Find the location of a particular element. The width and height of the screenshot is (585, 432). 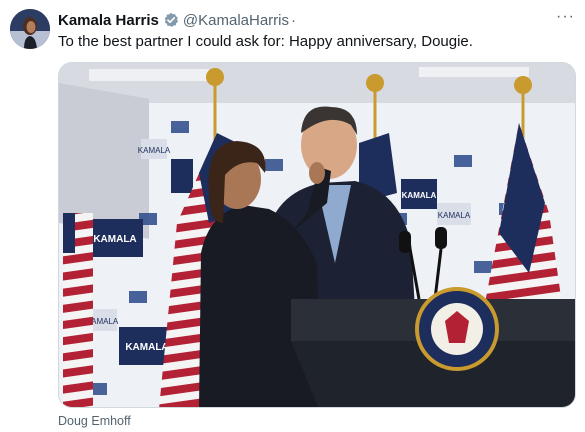

author-handle: @KamalaHarris is located at coordinates (236, 20).